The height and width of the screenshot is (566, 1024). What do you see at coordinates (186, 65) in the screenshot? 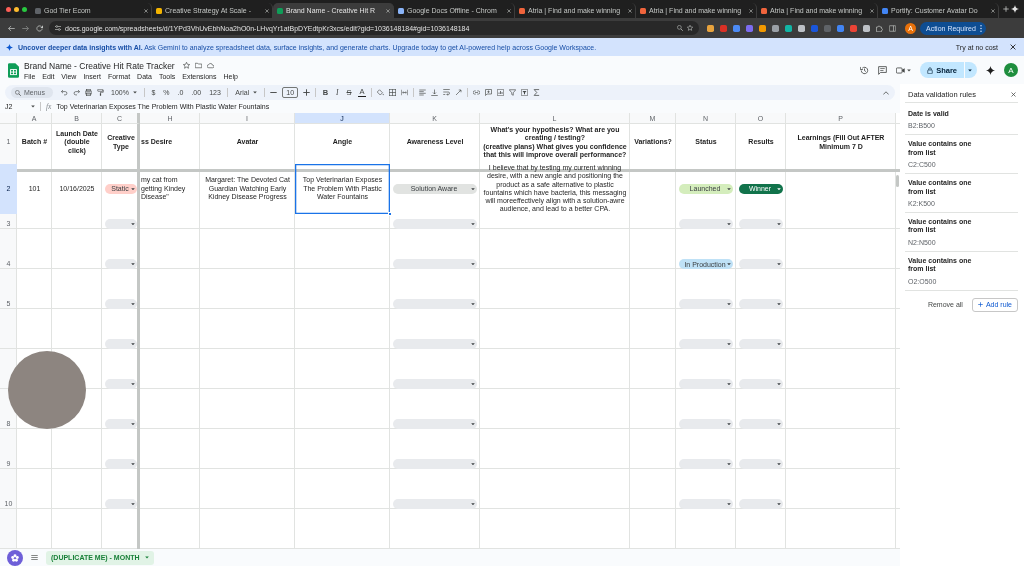
I see `star-icon` at bounding box center [186, 65].